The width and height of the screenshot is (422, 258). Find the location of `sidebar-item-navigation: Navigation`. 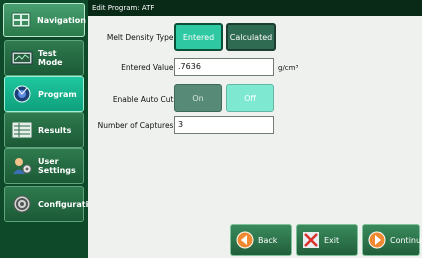

sidebar-item-navigation: Navigation is located at coordinates (44, 20).